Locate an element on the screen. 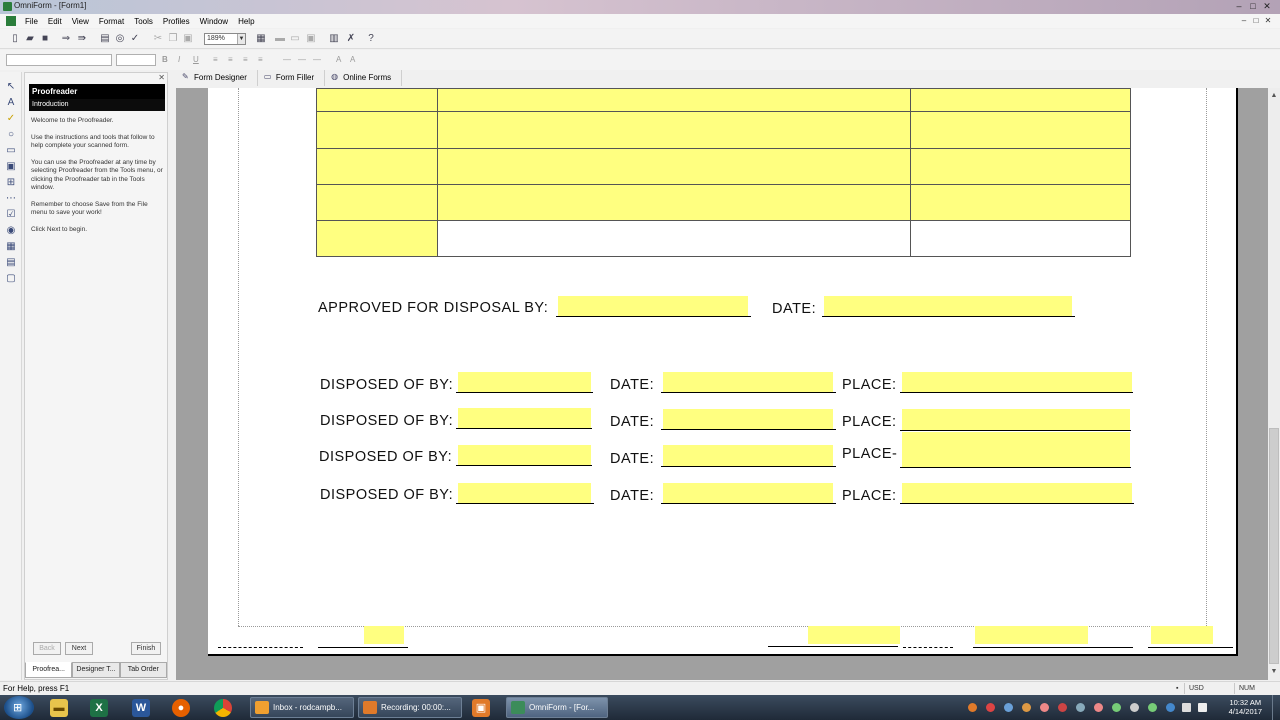  volume-icon is located at coordinates (1202, 707).